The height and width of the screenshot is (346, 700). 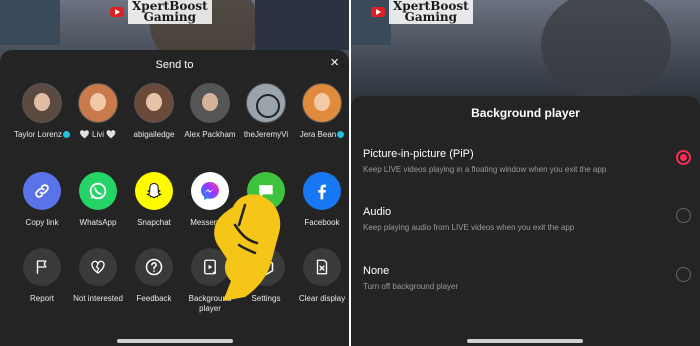 I want to click on contact-name: Jera Bean, so click(x=318, y=134).